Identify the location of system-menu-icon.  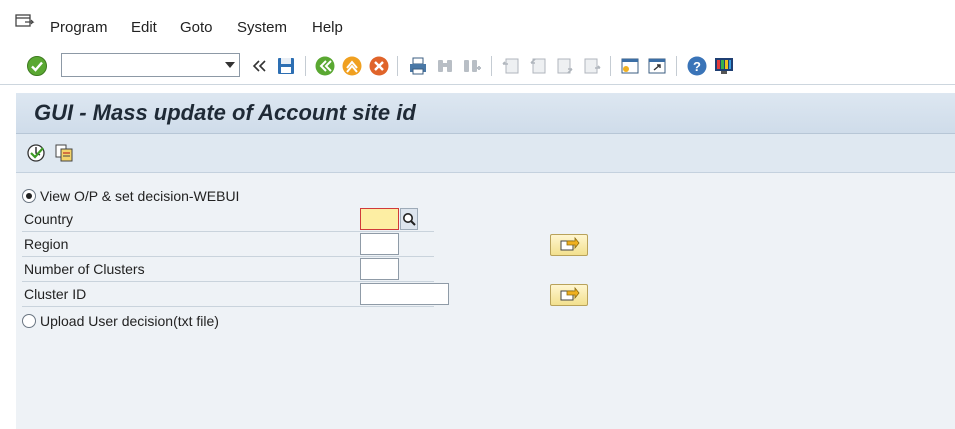
(25, 22).